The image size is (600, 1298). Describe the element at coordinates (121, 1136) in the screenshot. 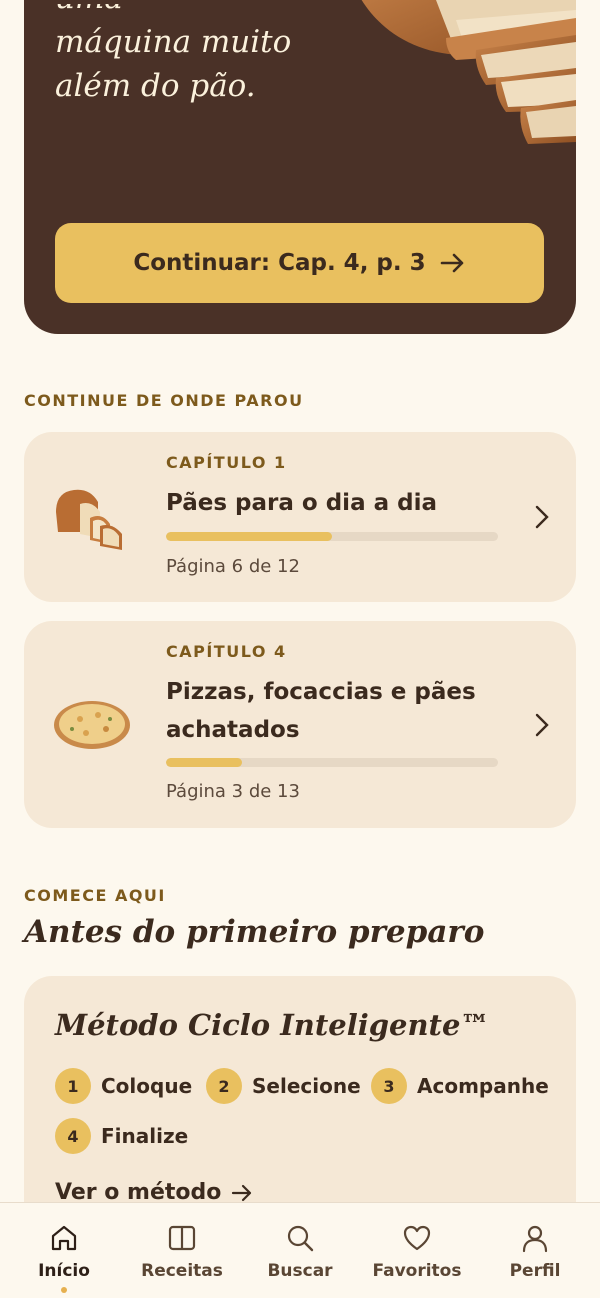

I see `method-step-4: 4 Finalize` at that location.